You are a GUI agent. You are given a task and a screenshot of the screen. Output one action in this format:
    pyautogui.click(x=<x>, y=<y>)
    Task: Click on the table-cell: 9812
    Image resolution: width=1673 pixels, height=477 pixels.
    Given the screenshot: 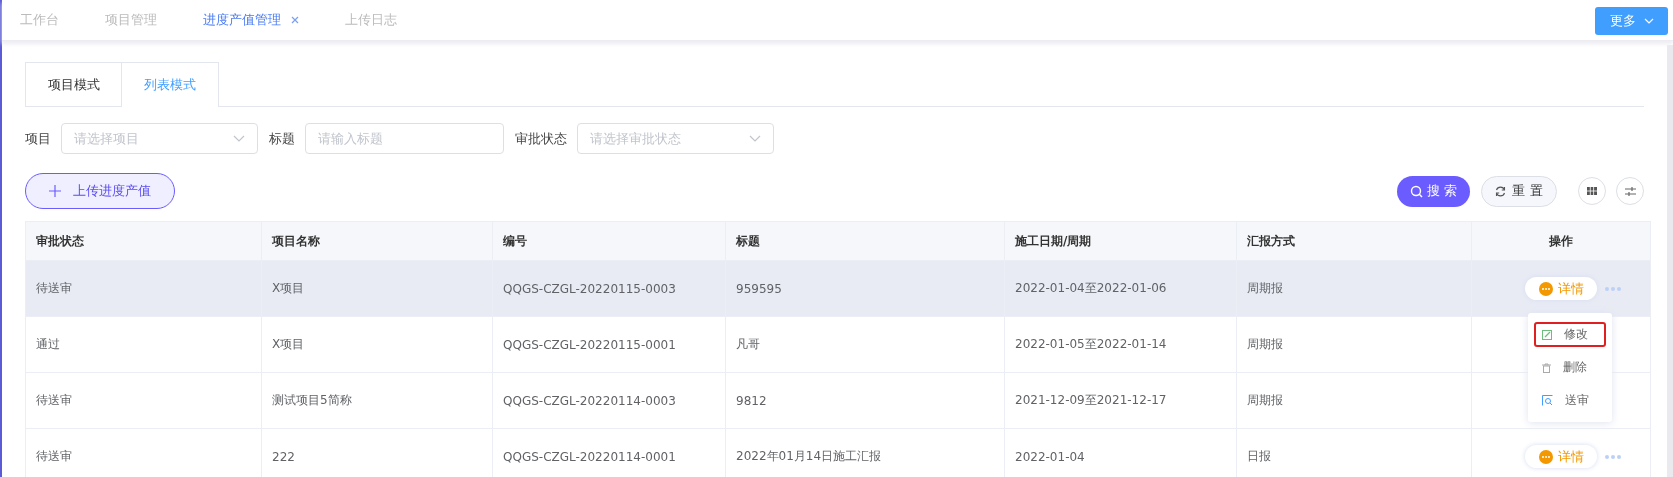 What is the action you would take?
    pyautogui.click(x=865, y=400)
    